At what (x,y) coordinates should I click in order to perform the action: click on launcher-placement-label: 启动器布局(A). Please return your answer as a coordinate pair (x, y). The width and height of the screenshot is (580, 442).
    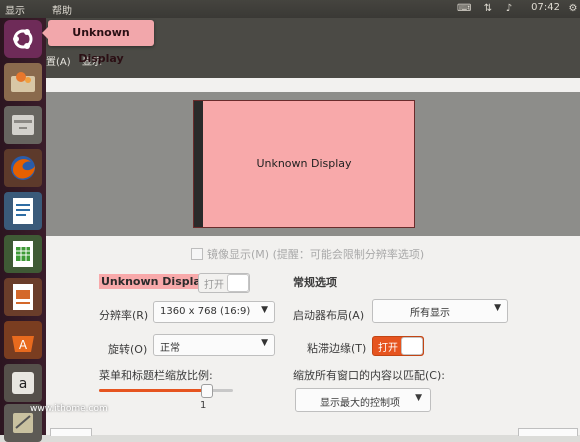
    Looking at the image, I should click on (329, 315).